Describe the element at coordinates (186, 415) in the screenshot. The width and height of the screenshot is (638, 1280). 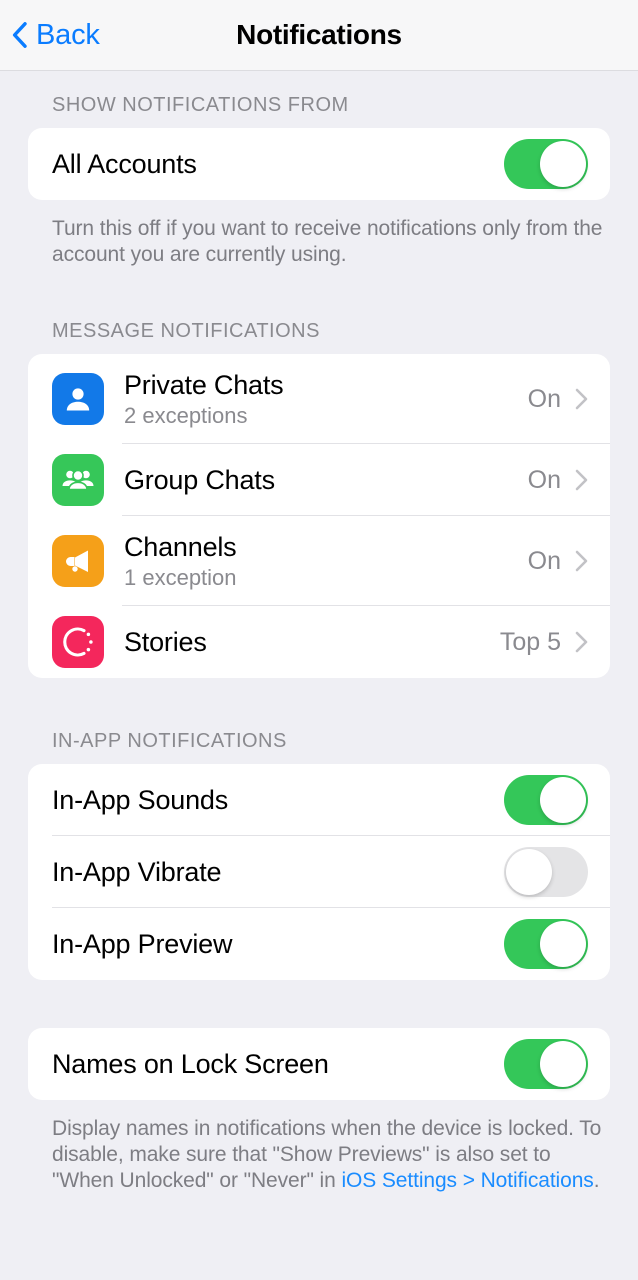
I see `row-private-chats-sublabel: 2 exceptions` at that location.